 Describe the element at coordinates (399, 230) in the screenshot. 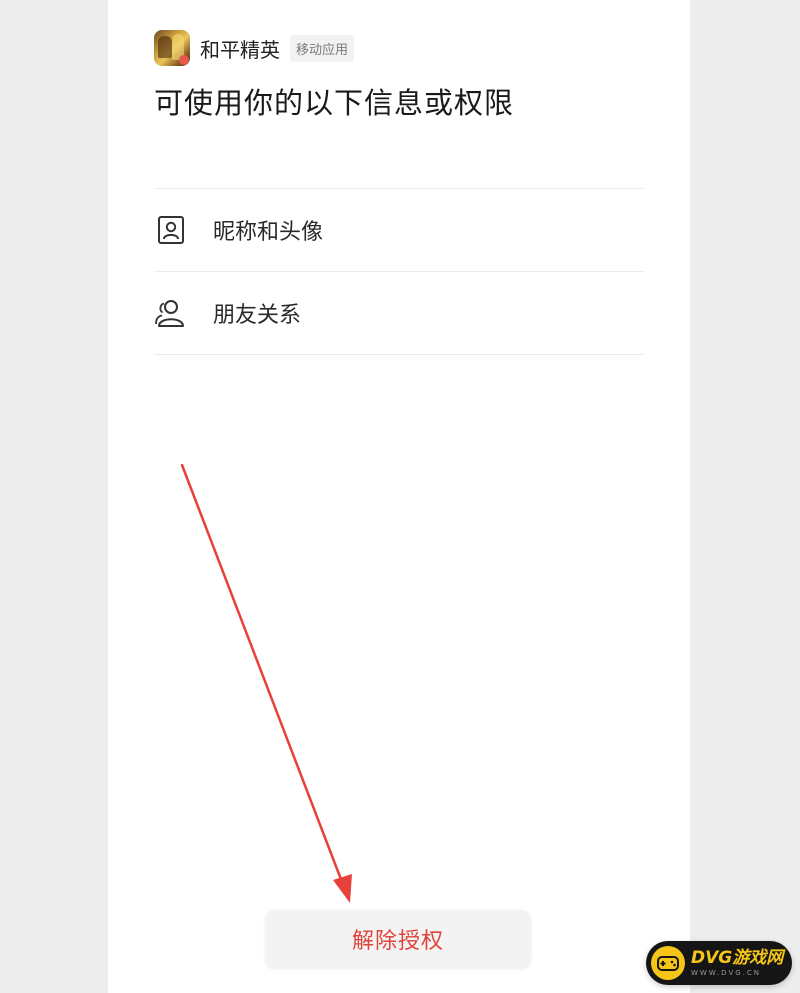

I see `permission-item-profile: 昵称和头像` at that location.